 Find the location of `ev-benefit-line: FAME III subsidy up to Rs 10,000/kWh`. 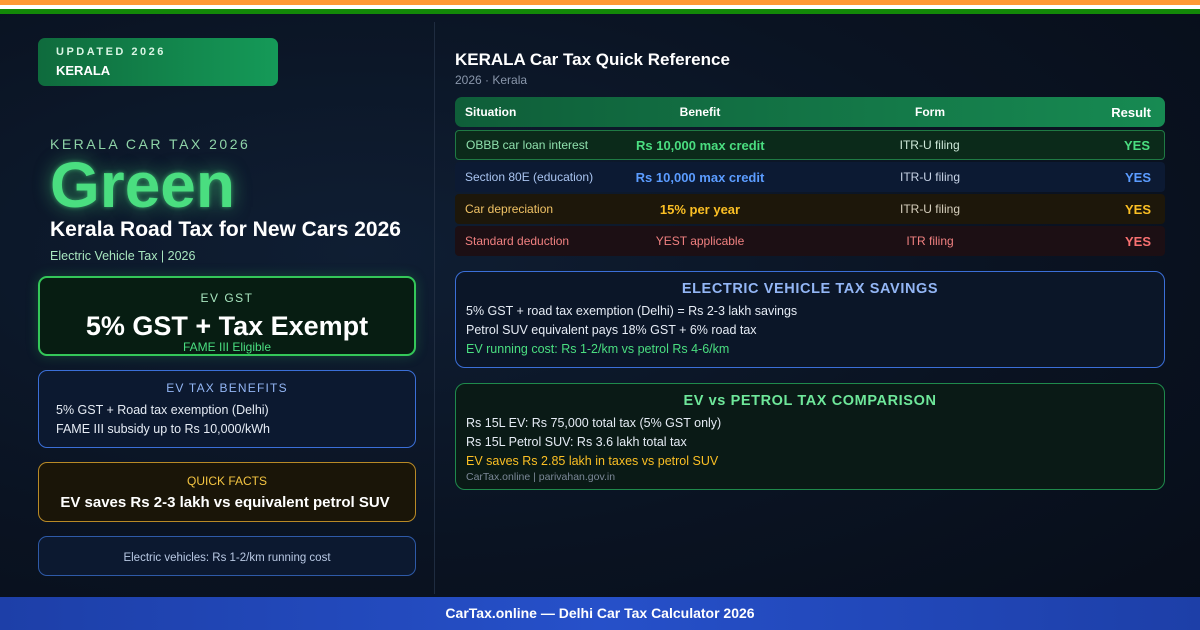

ev-benefit-line: FAME III subsidy up to Rs 10,000/kWh is located at coordinates (163, 429).